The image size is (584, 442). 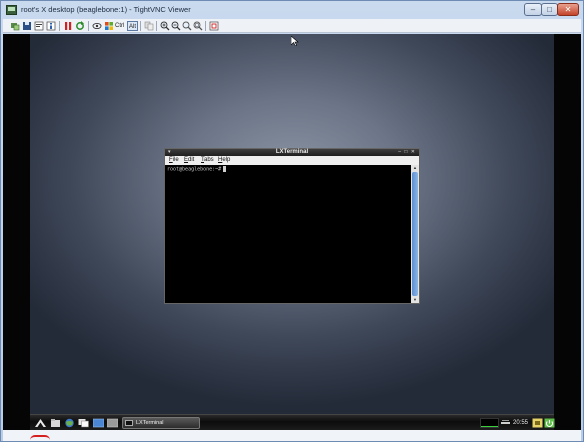 I want to click on cpu-monitor, so click(x=489, y=423).